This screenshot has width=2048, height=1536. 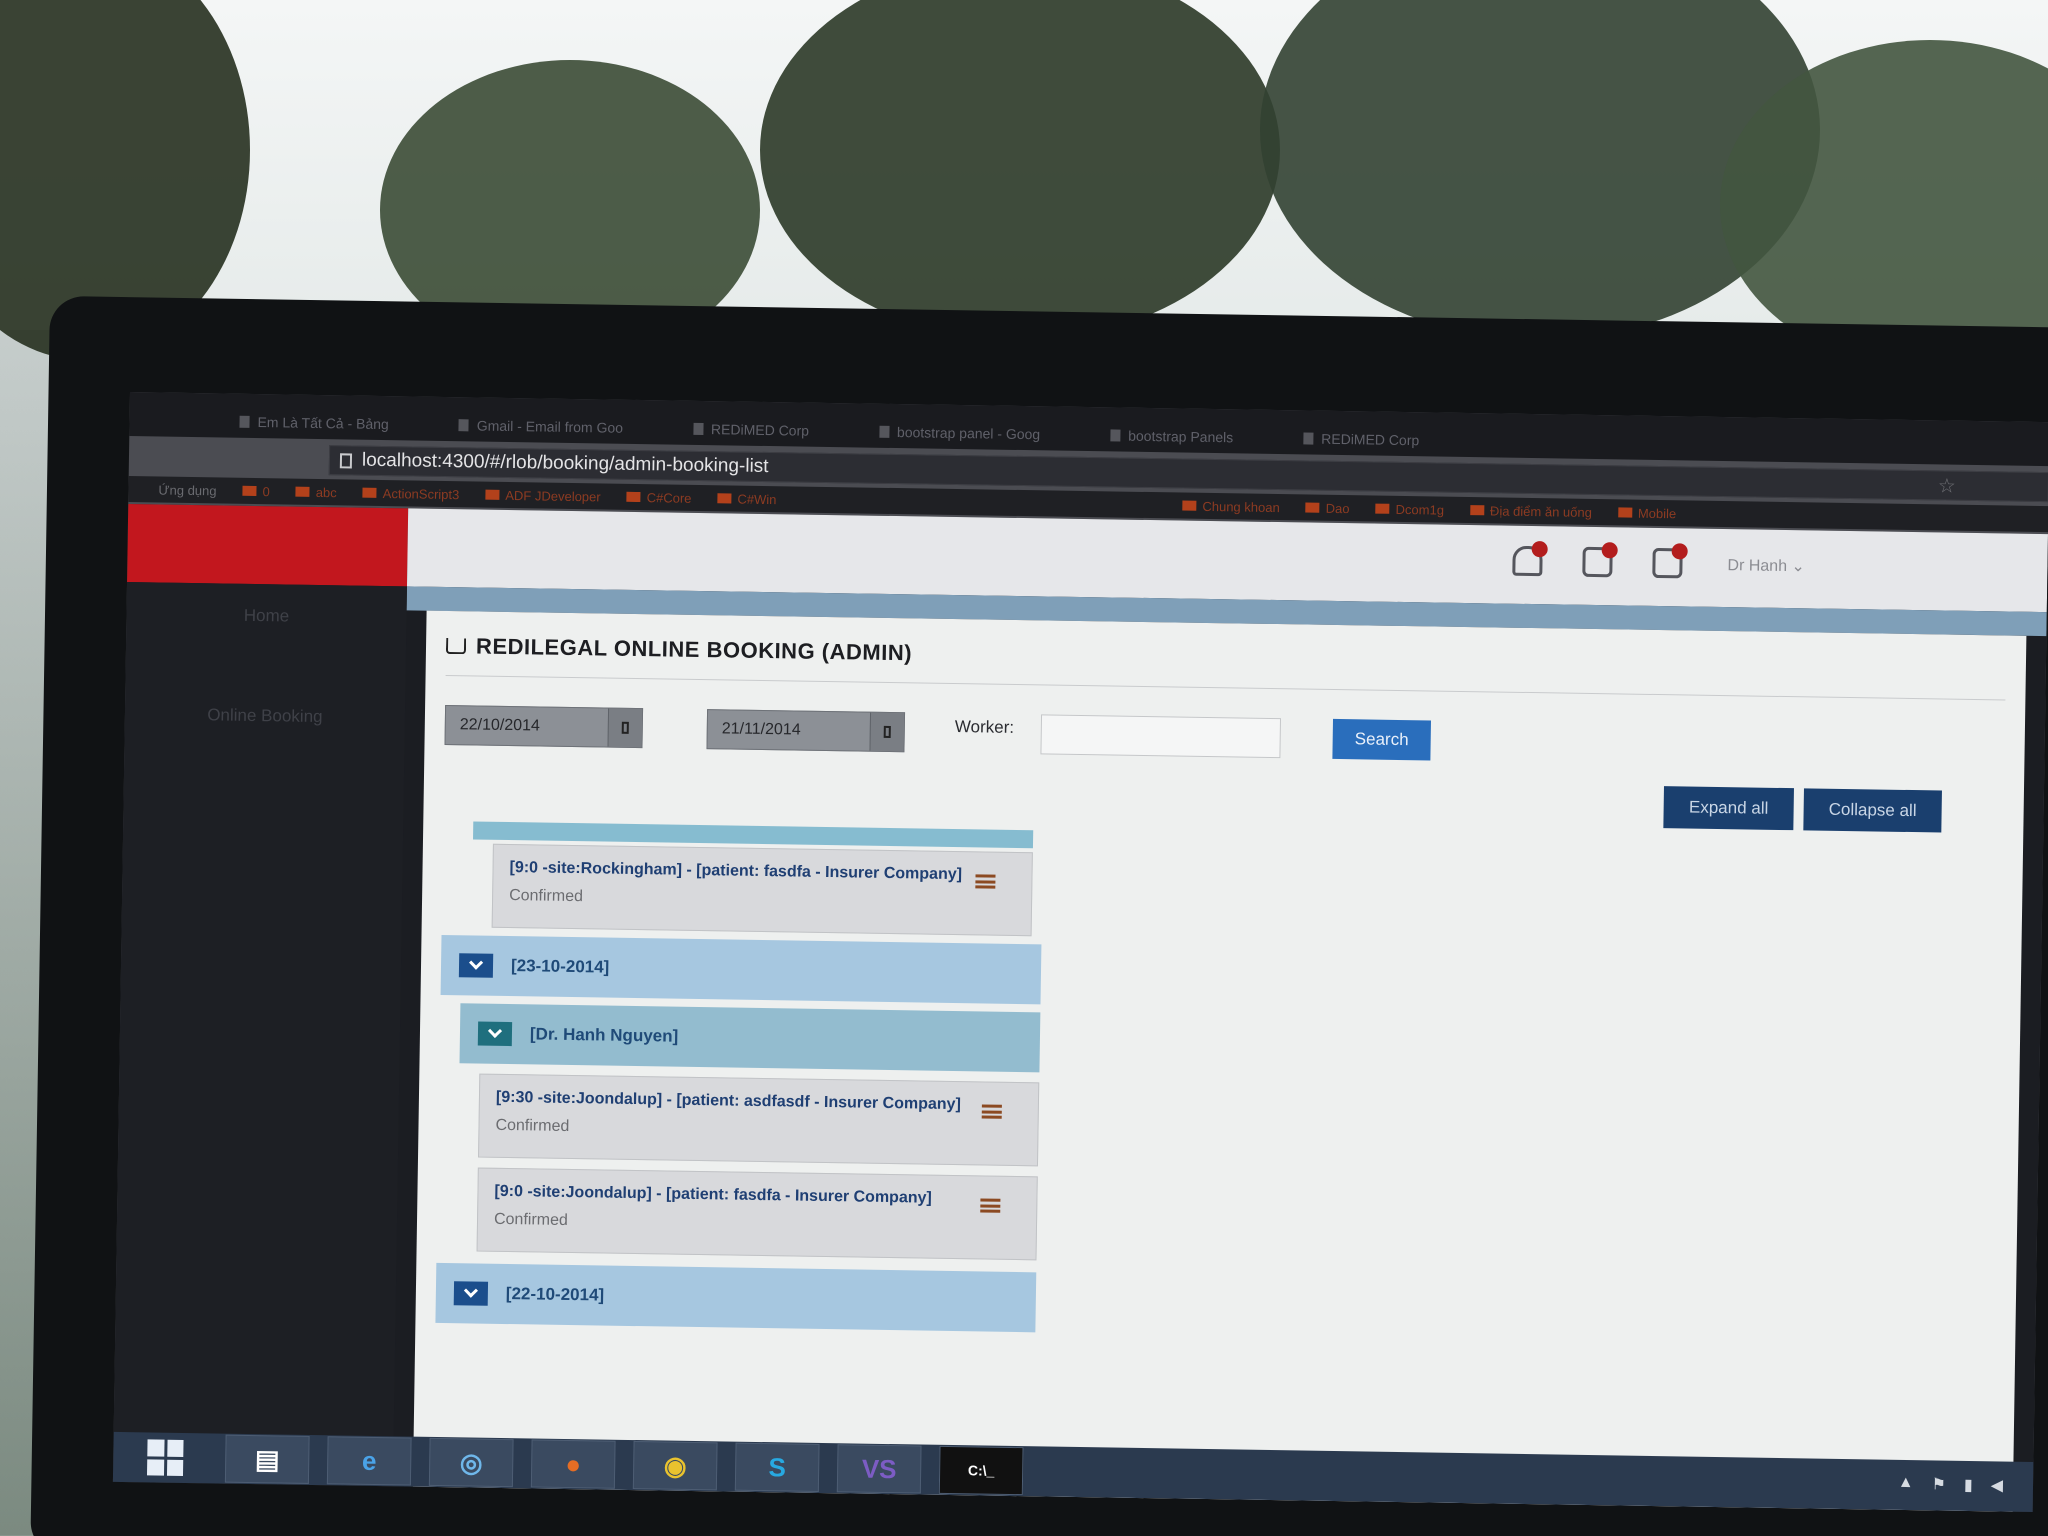 What do you see at coordinates (314, 423) in the screenshot?
I see `browser-tab: Em Là Tất Cả - Bảng` at bounding box center [314, 423].